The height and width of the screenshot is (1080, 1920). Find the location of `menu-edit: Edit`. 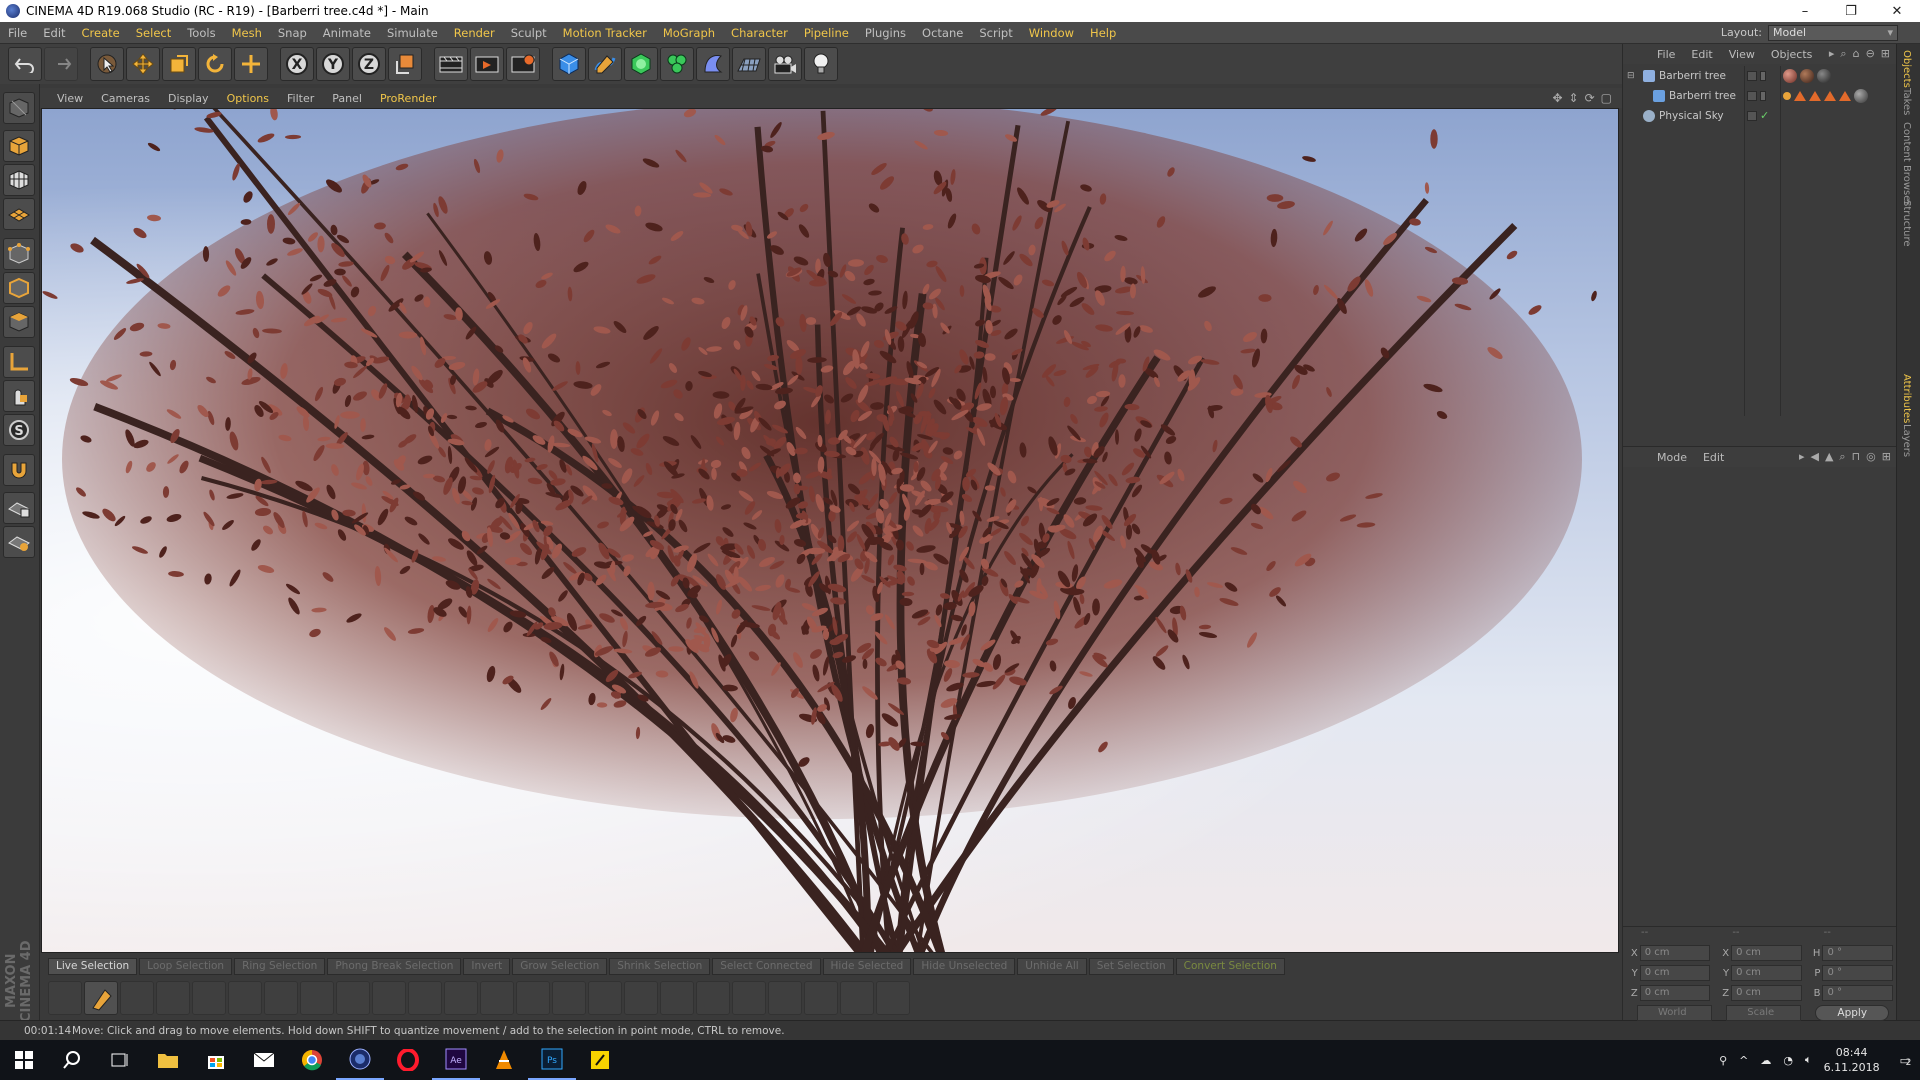

menu-edit: Edit is located at coordinates (54, 33).